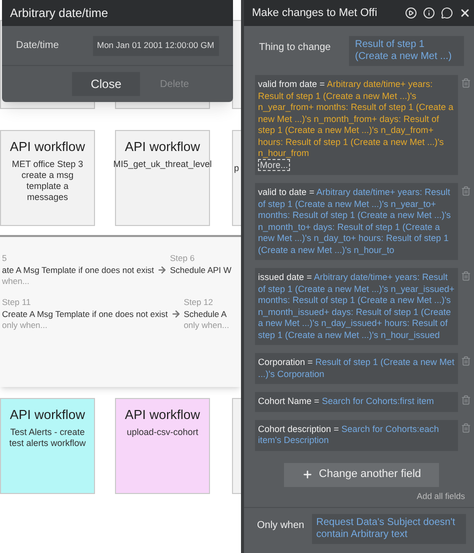  What do you see at coordinates (356, 306) in the screenshot?
I see `change-text: issued date = Arbitrary date/time+ years: Result of step 1 (Create a new Met ...)'s n_year_issued+ months: Result of step 1 (Create a new Met ...)'s n_month_issued+ days: Result of step 1 (Create a new Met ...)'s n_day_issued+ hours: Result of step 1 (Create a new Met ...)'s n_hour_issued` at bounding box center [356, 306].